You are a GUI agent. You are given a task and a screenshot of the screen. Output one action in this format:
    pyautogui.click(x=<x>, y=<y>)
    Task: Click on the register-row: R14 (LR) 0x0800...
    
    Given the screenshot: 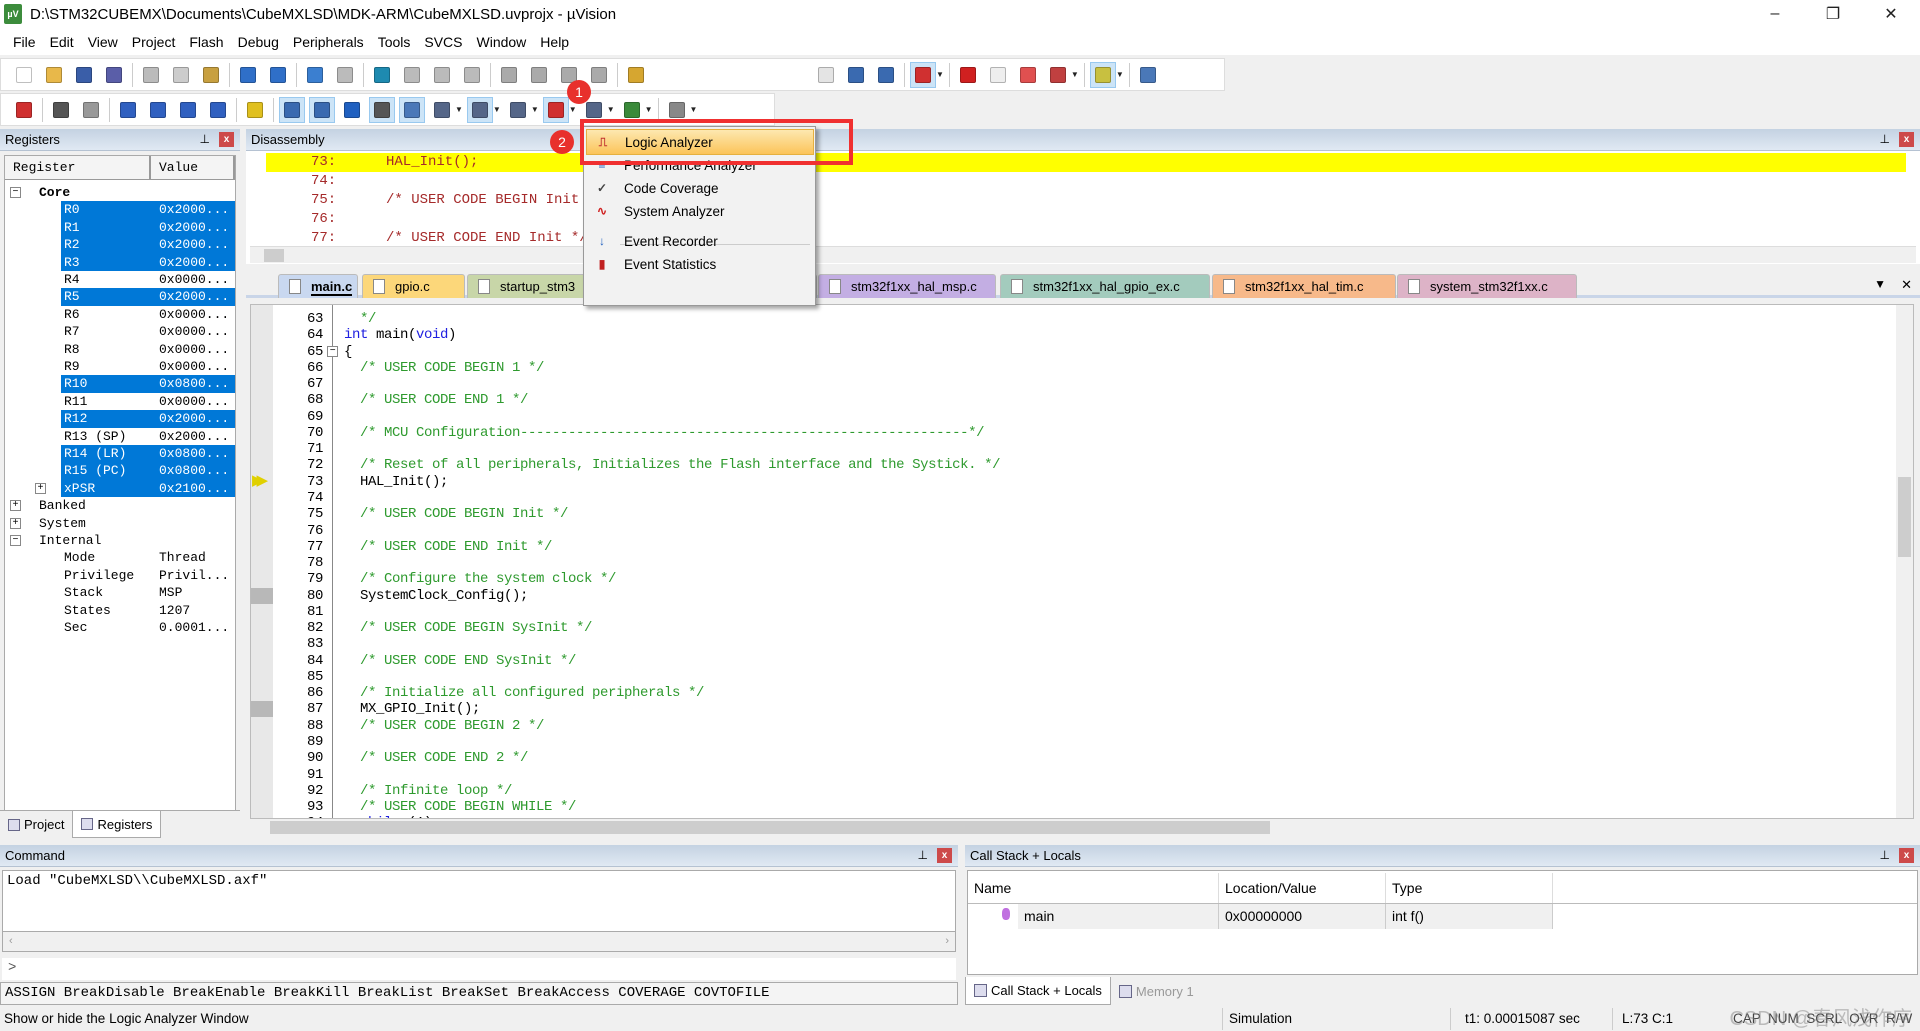 What is the action you would take?
    pyautogui.click(x=120, y=454)
    